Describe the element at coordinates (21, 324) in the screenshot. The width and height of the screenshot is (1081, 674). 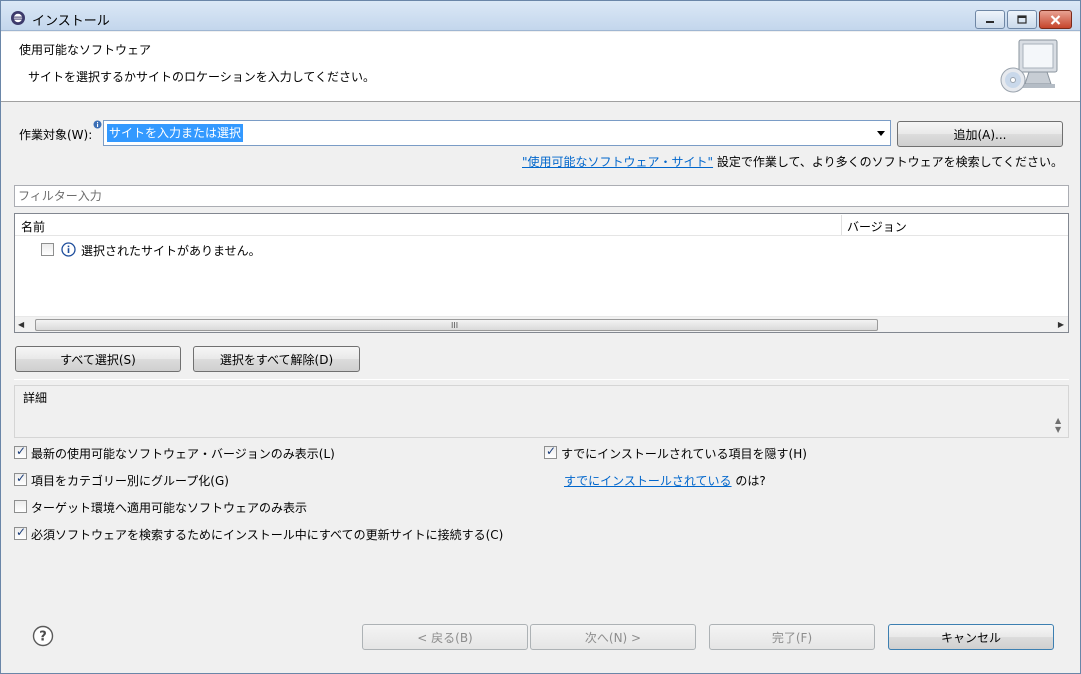
I see `scroll-left-icon: ◀` at that location.